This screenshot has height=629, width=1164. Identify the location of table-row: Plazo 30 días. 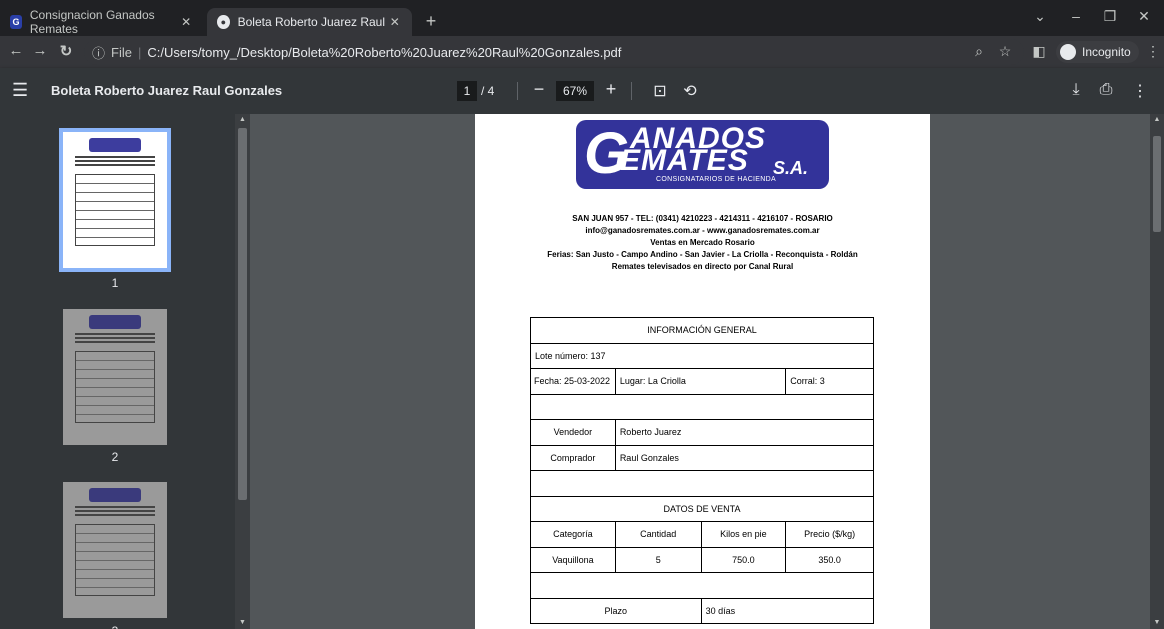
(702, 610).